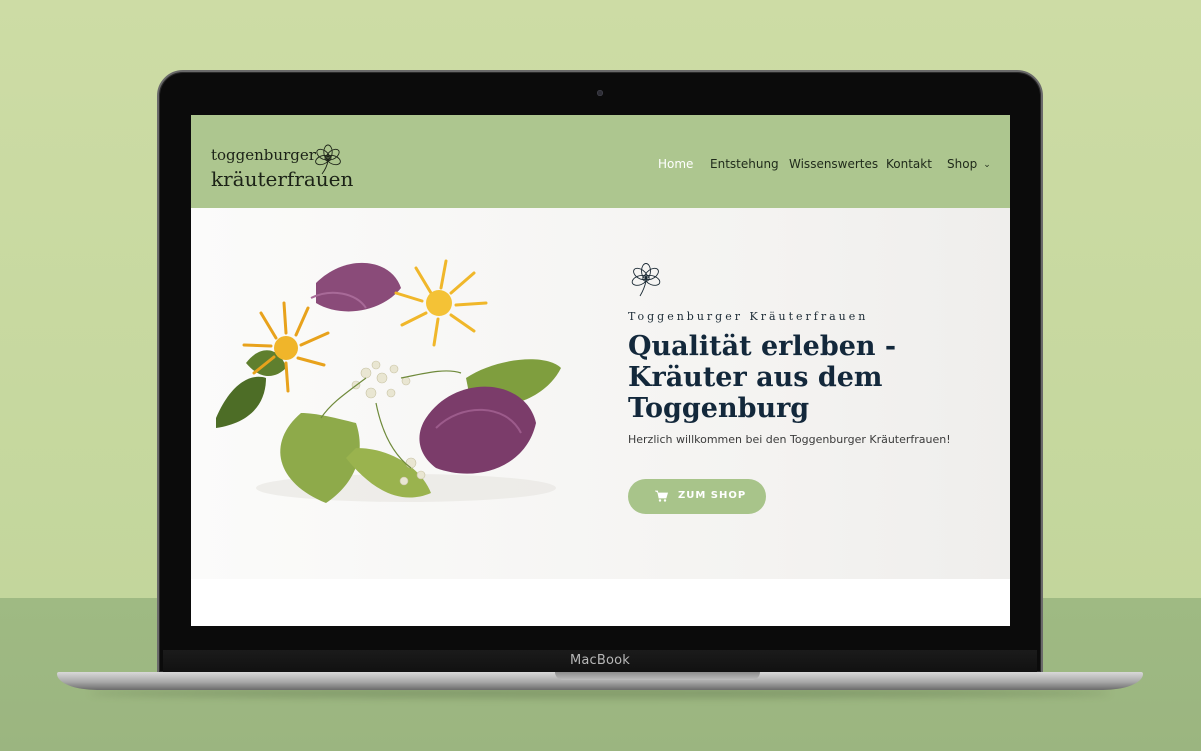 This screenshot has height=751, width=1201. What do you see at coordinates (748, 316) in the screenshot?
I see `hero-eyebrow: Toggenburger Kräuterfrauen` at bounding box center [748, 316].